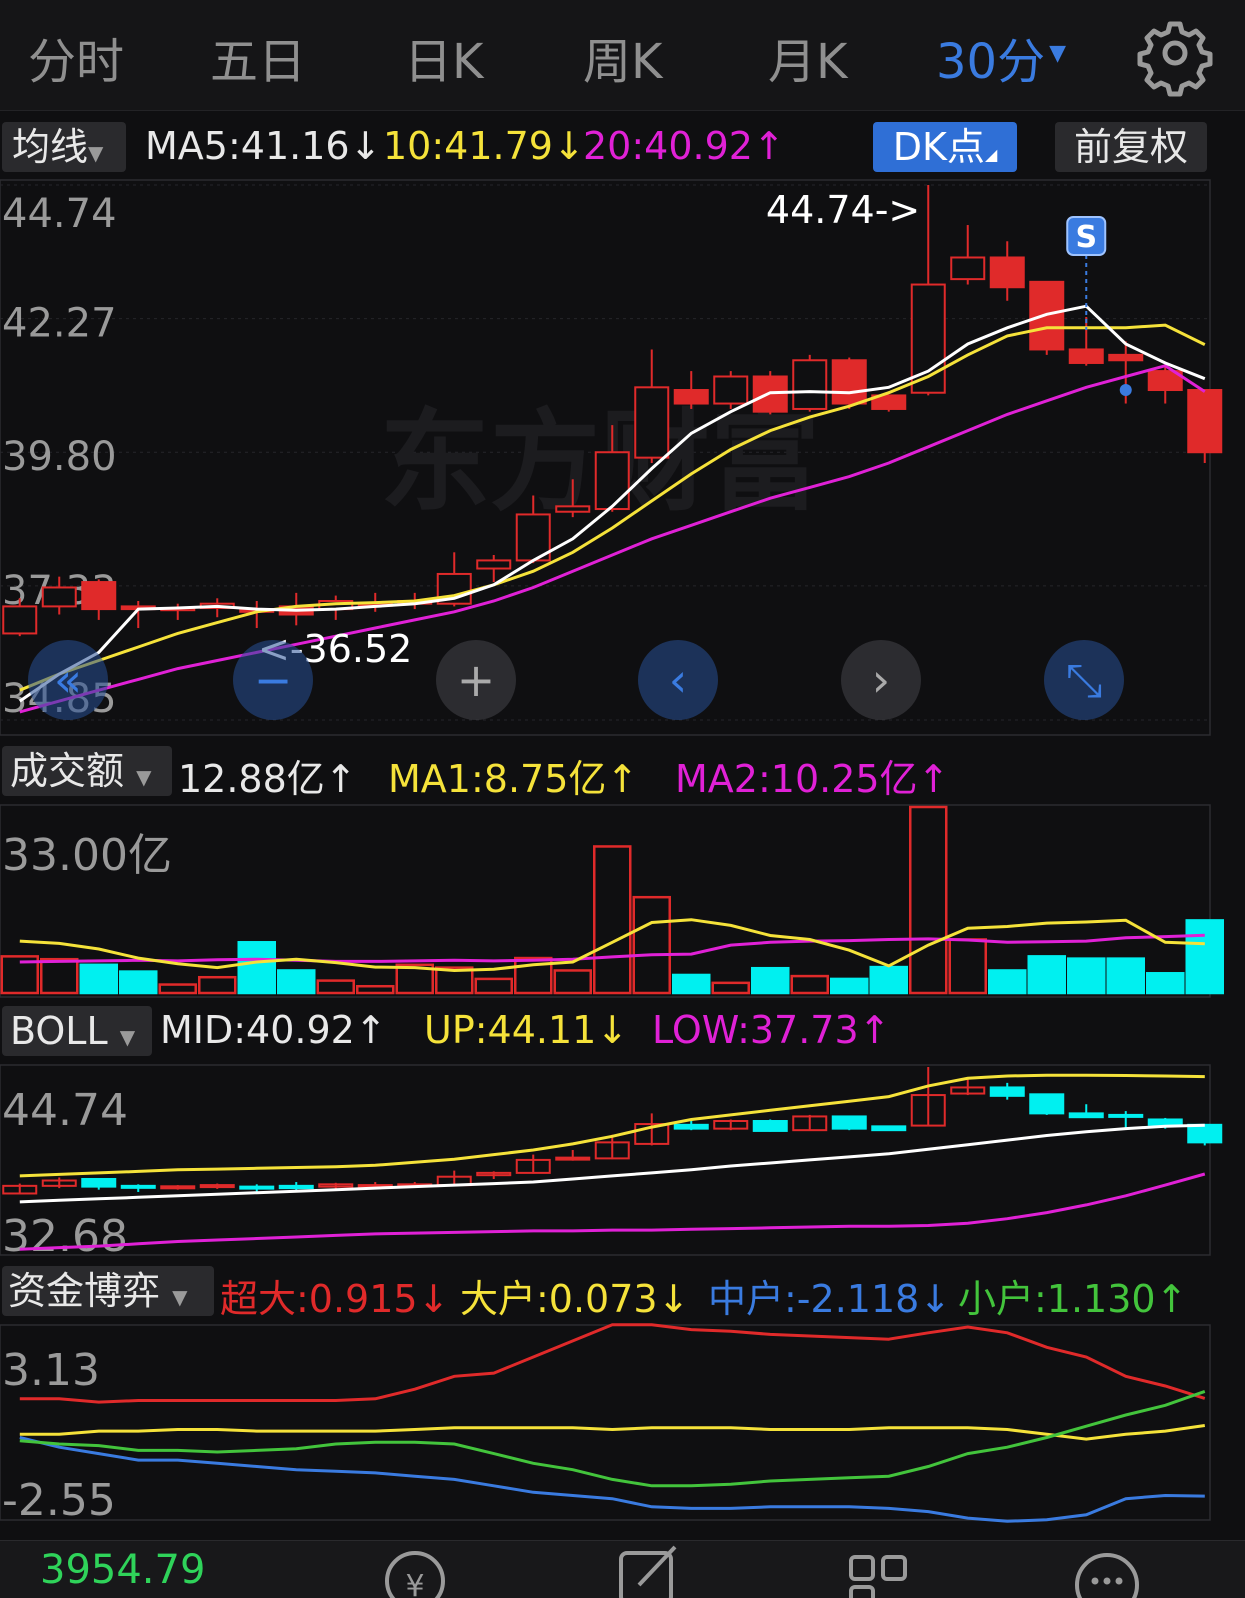 The height and width of the screenshot is (1598, 1245). Describe the element at coordinates (217, 1186) in the screenshot. I see `boll-candle-up` at that location.